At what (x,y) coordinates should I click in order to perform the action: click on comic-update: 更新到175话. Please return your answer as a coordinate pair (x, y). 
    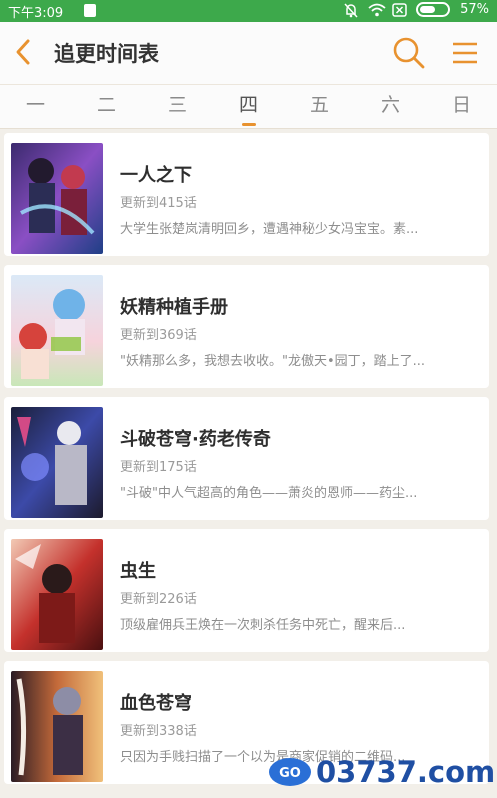
    Looking at the image, I should click on (158, 467).